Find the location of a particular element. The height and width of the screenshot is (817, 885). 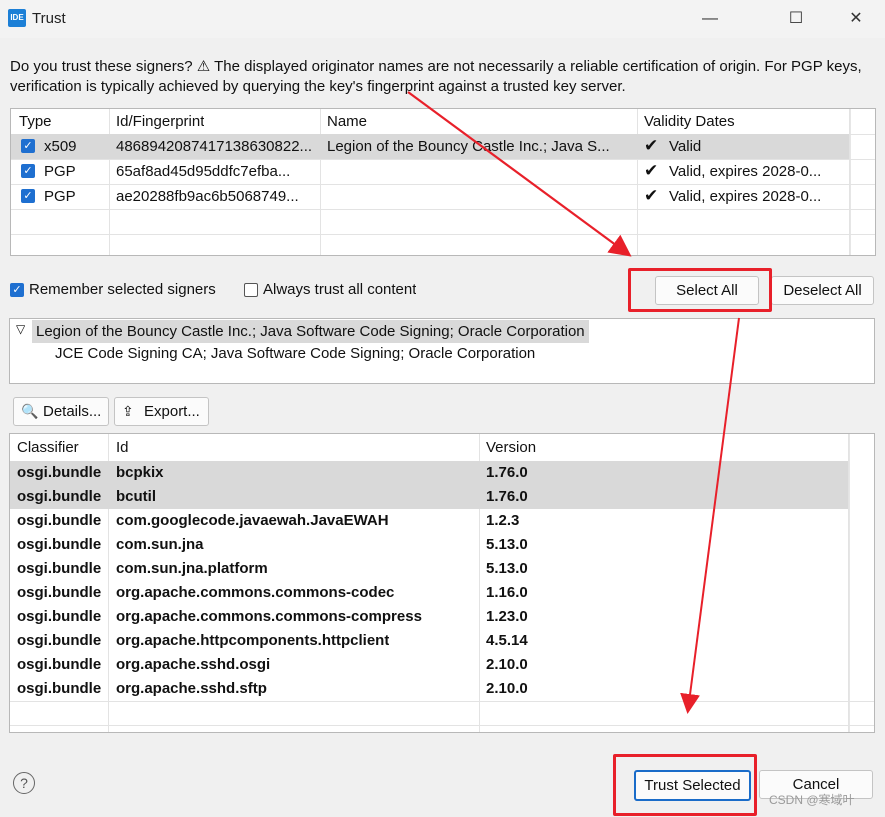

remember-signers-checkbox: ✓ is located at coordinates (17, 290).